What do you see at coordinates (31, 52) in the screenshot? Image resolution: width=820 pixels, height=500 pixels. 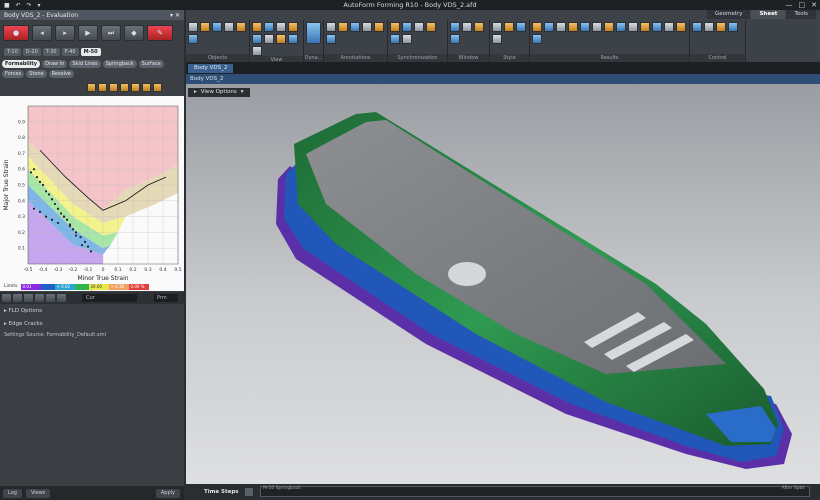 I see `step-d-20: D-20` at bounding box center [31, 52].